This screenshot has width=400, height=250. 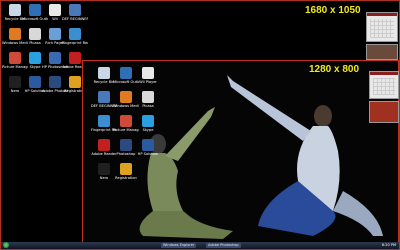 What do you see at coordinates (75, 19) in the screenshot?
I see `icon-label: DEF BEGINNERS` at bounding box center [75, 19].